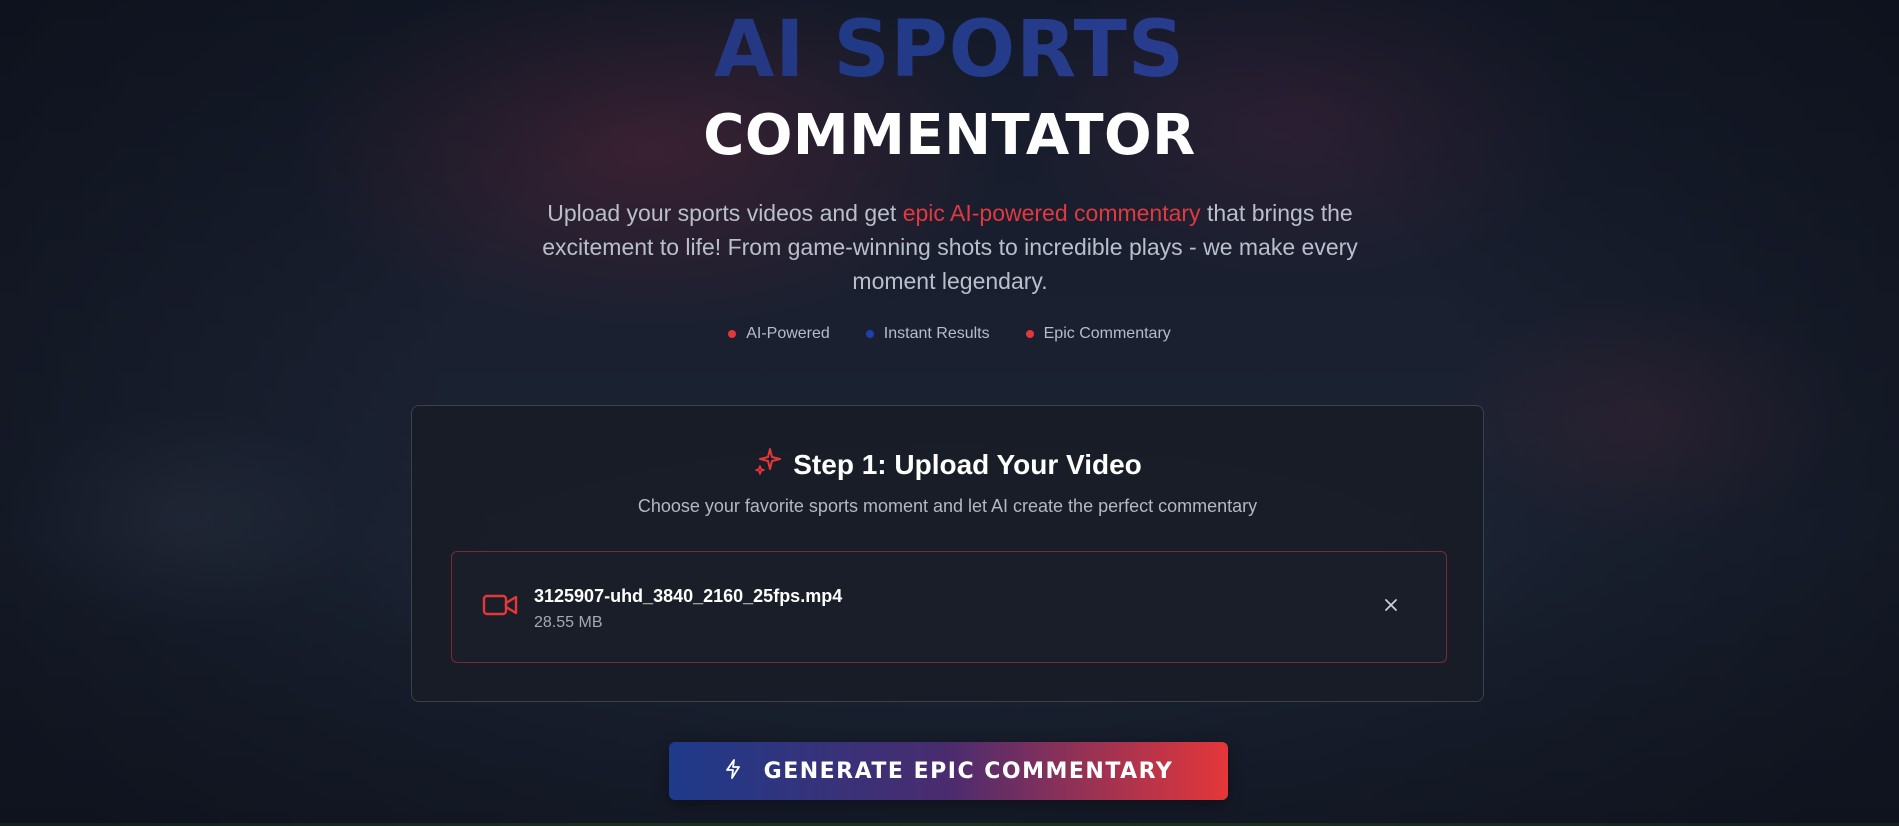  I want to click on upload-card-title: Step 1: Upload Your Video, so click(947, 464).